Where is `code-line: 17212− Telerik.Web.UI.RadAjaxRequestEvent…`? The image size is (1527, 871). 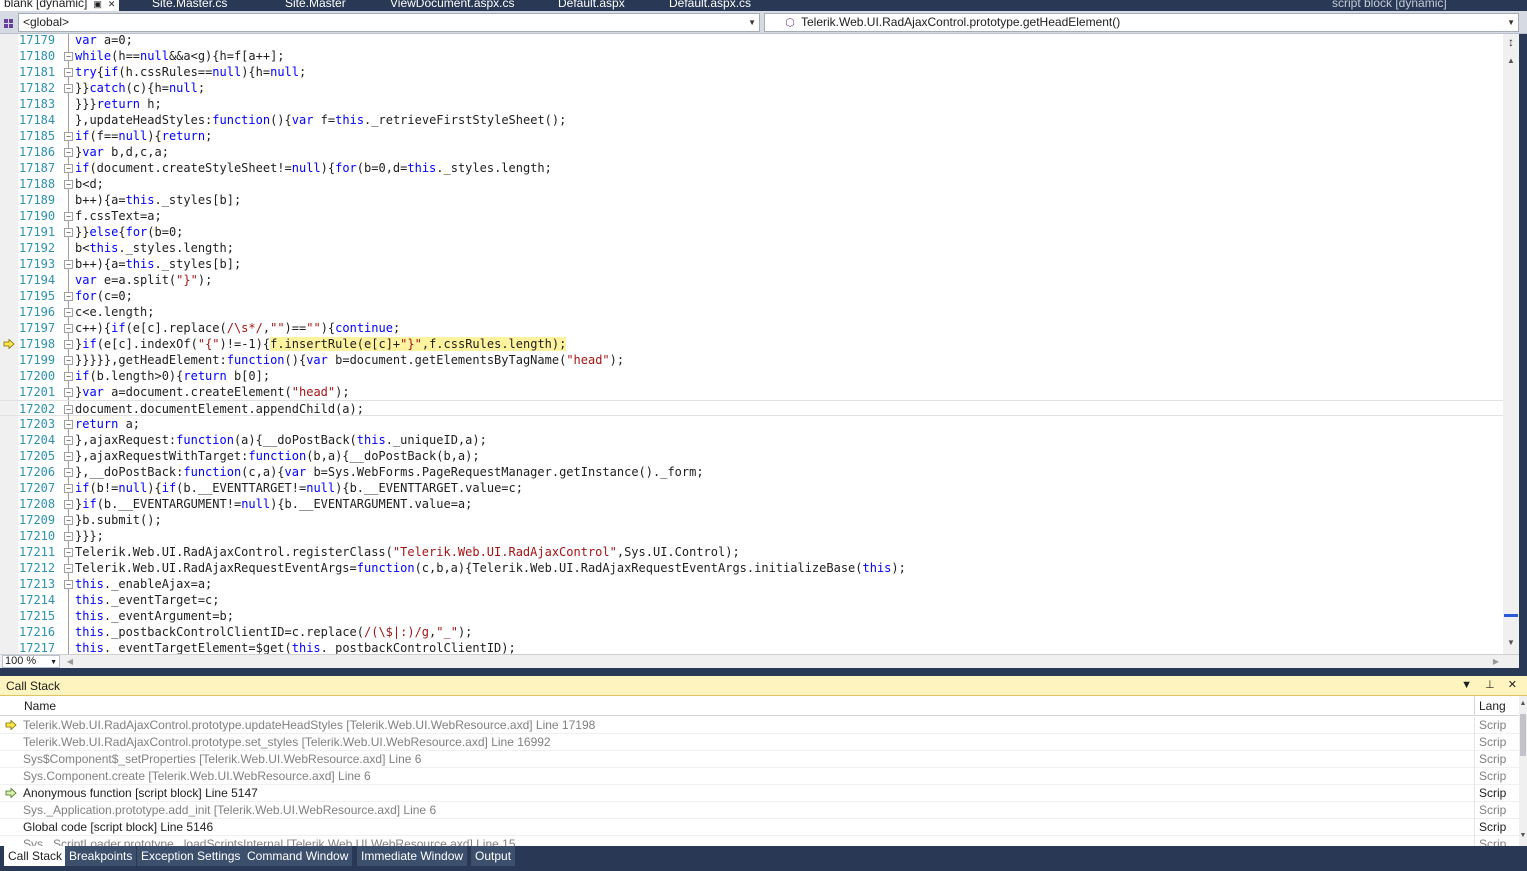 code-line: 17212− Telerik.Web.UI.RadAjaxRequestEvent… is located at coordinates (751, 568).